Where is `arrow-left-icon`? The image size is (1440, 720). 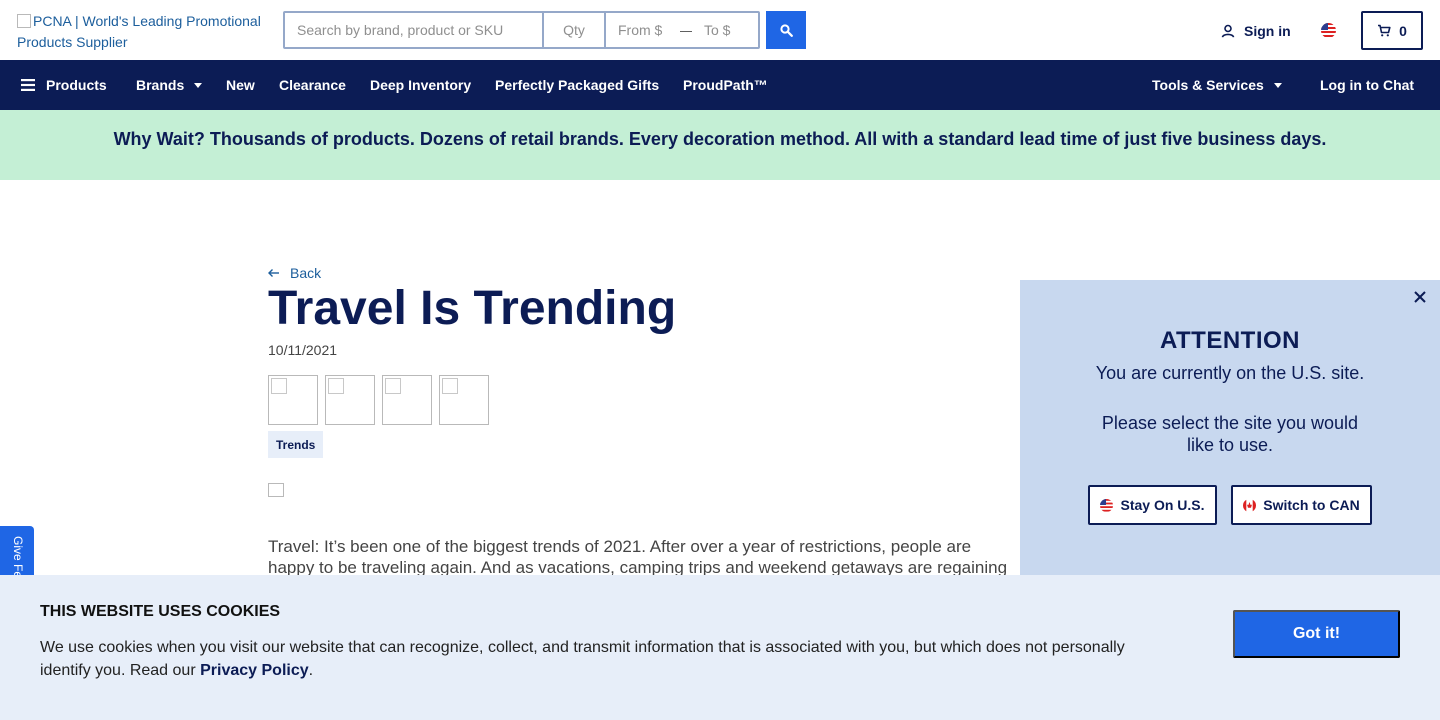 arrow-left-icon is located at coordinates (273, 273).